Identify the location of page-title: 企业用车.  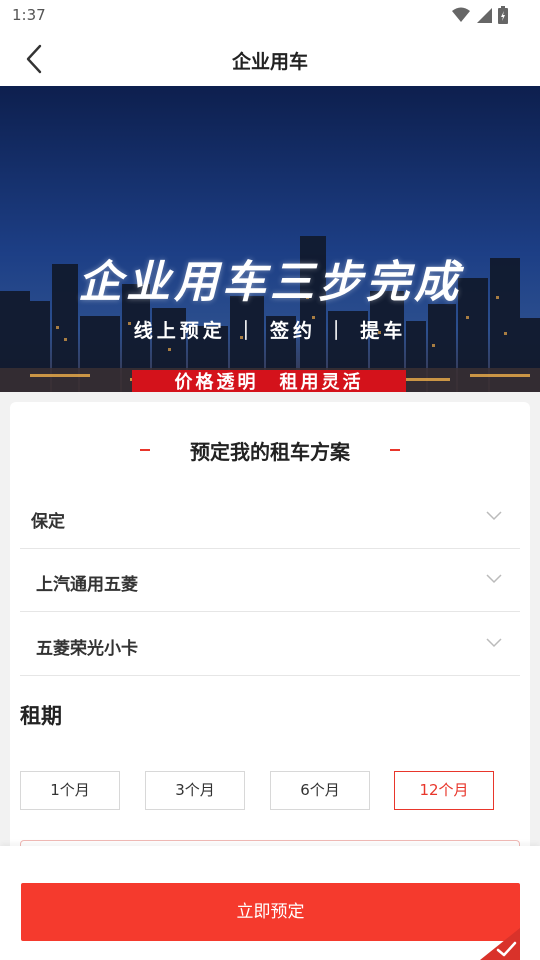
(269, 62).